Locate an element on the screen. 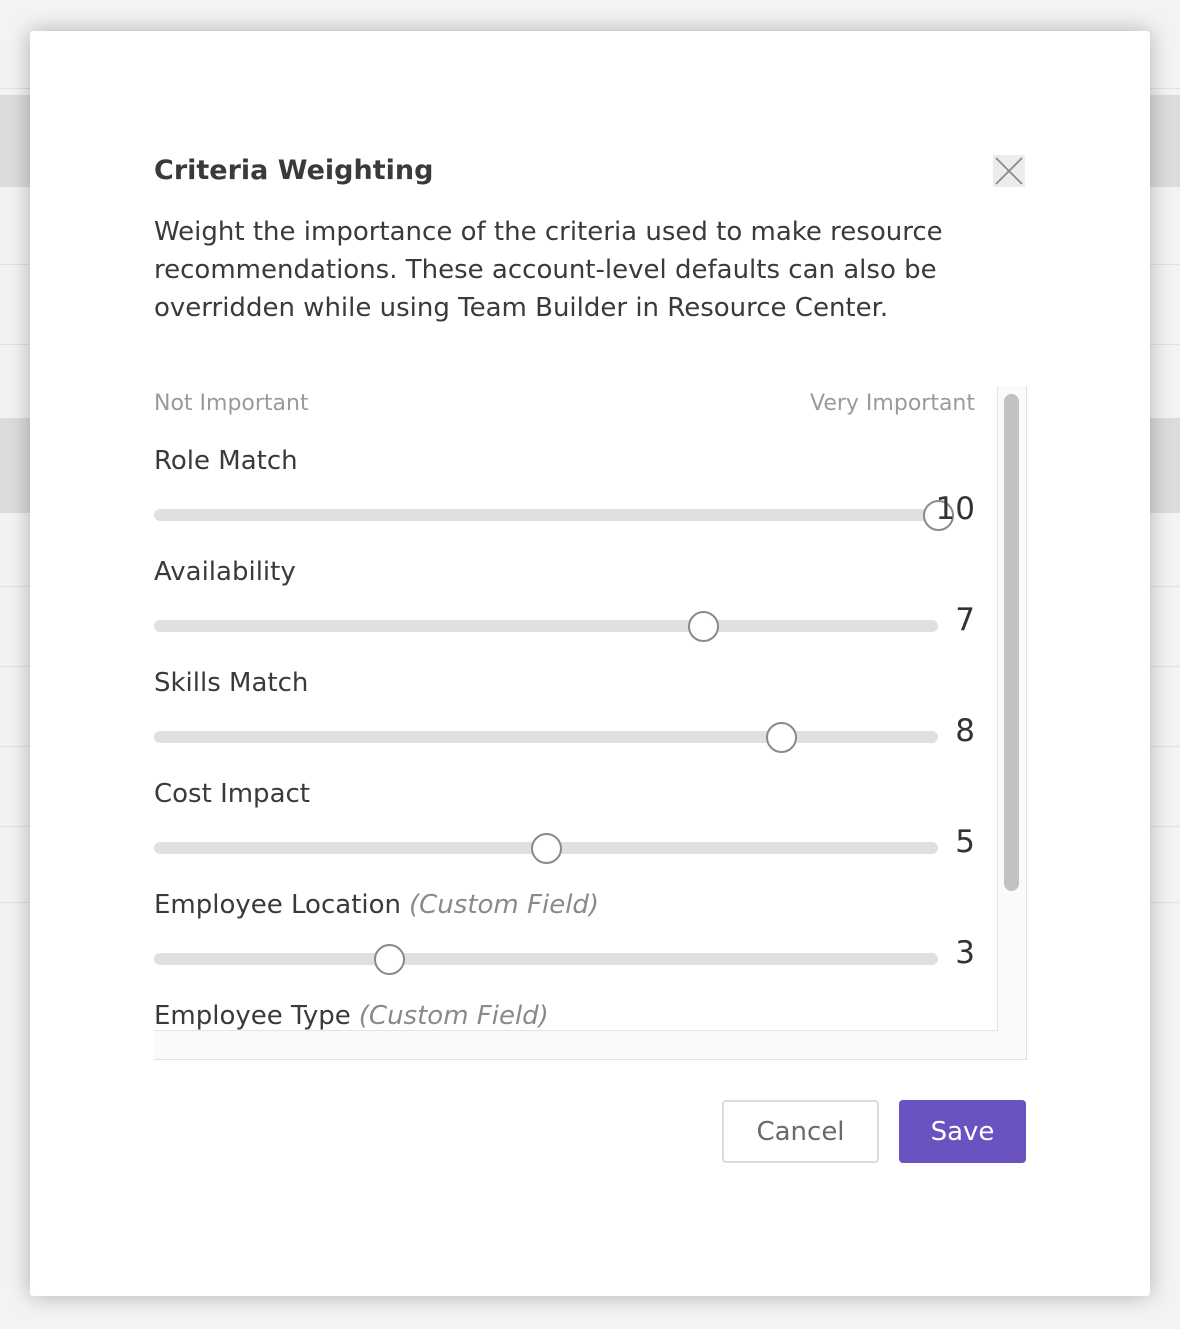 This screenshot has height=1329, width=1180. scale-max-label: Very Important is located at coordinates (892, 403).